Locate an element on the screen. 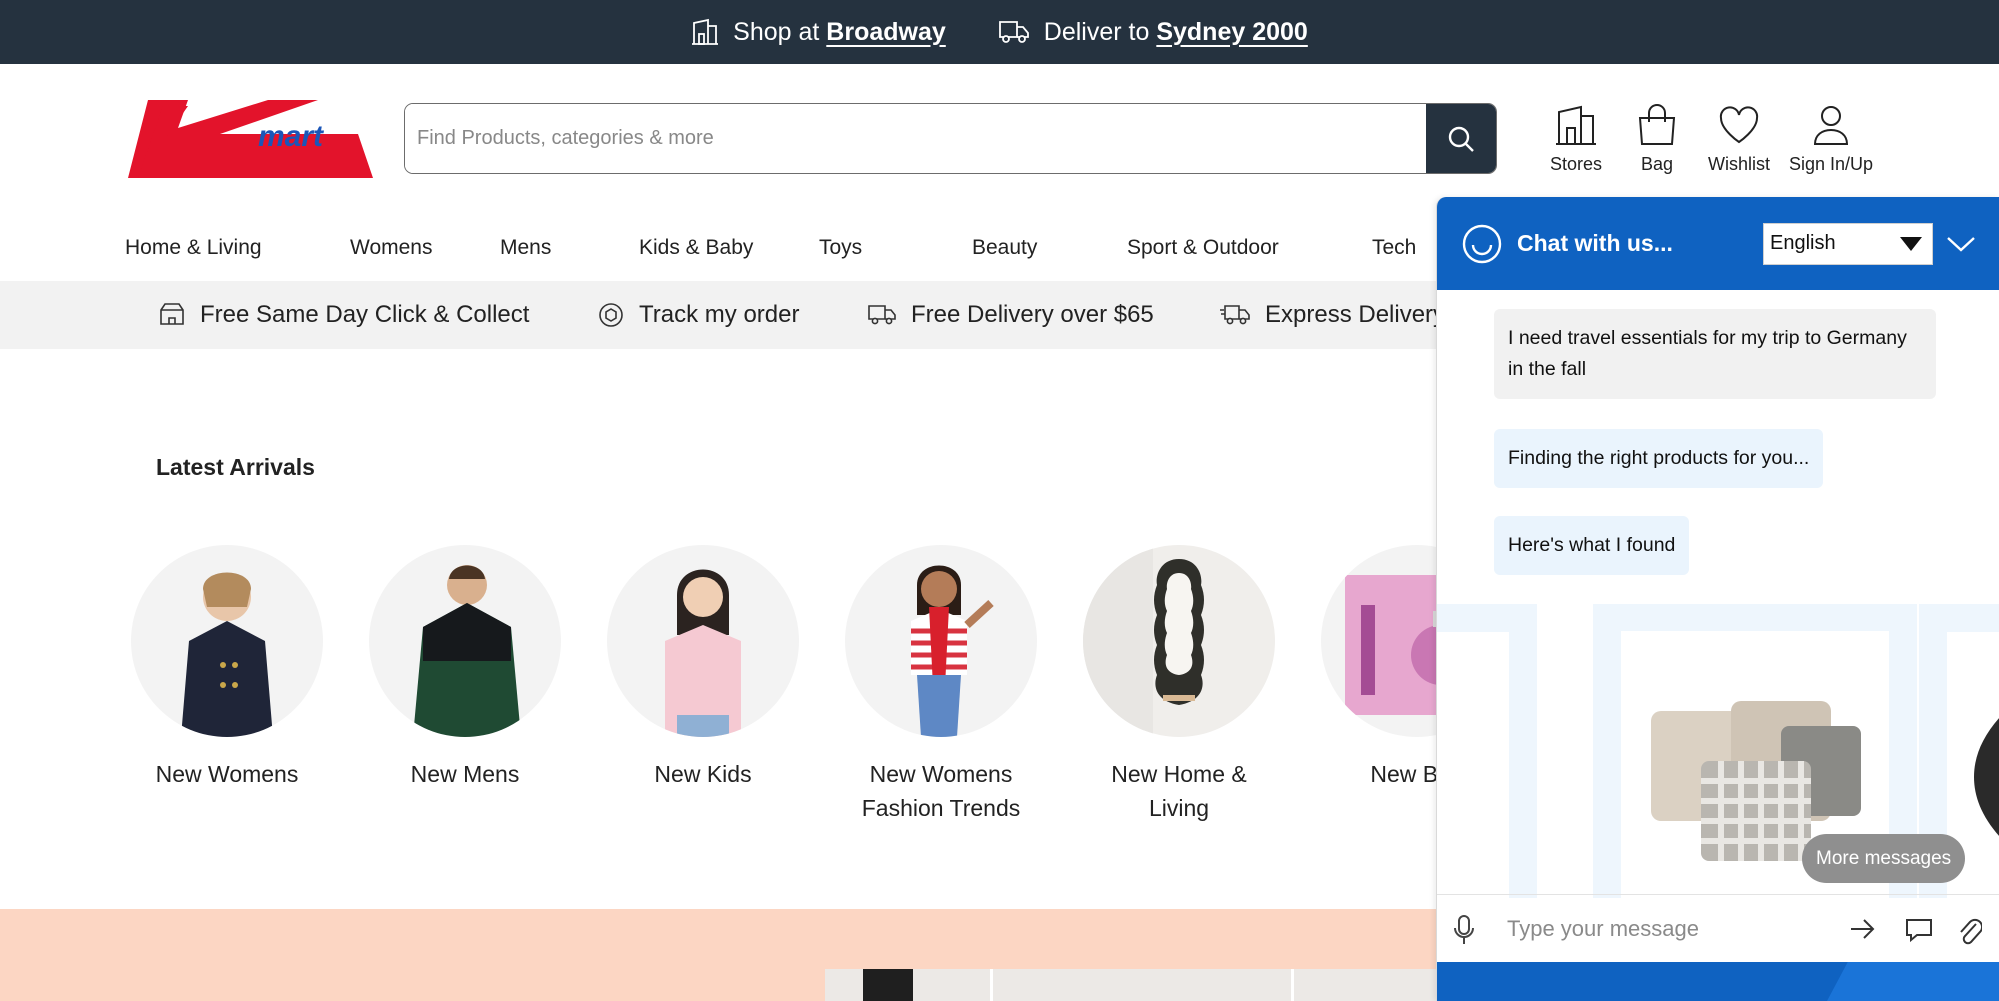  attach-paperclip-icon is located at coordinates (1969, 930).